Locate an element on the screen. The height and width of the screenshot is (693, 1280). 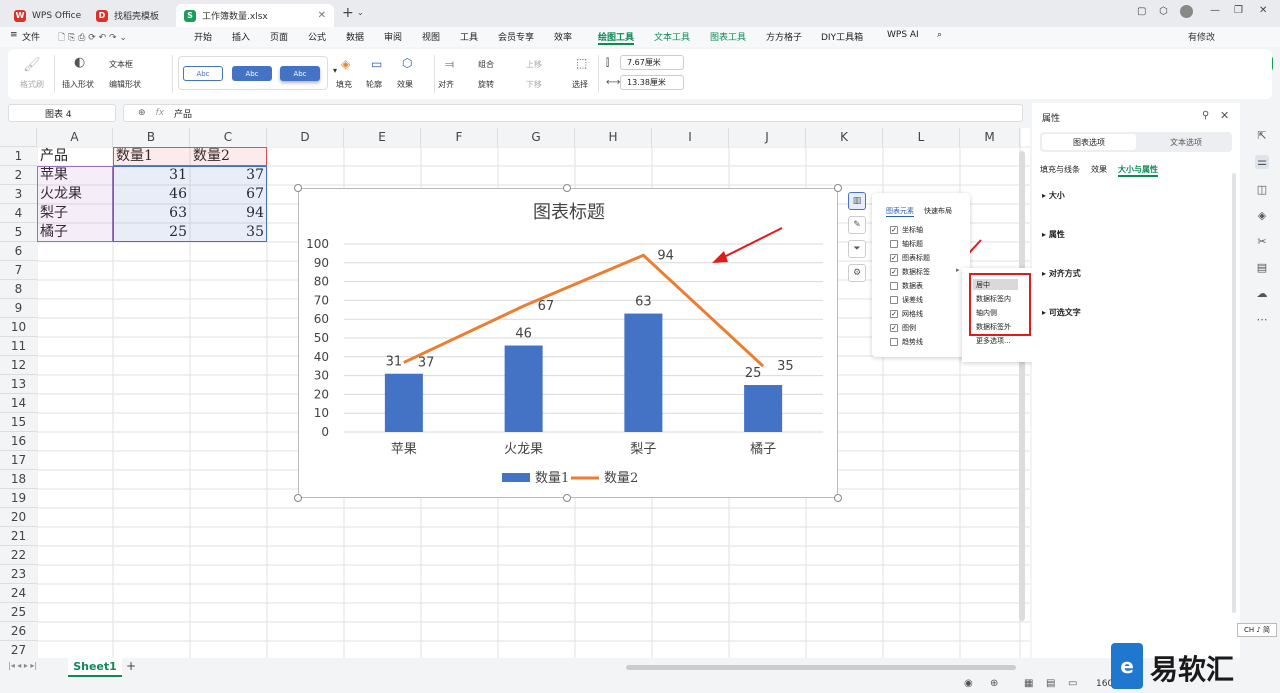
resize-handle-tl is located at coordinates (298, 188).